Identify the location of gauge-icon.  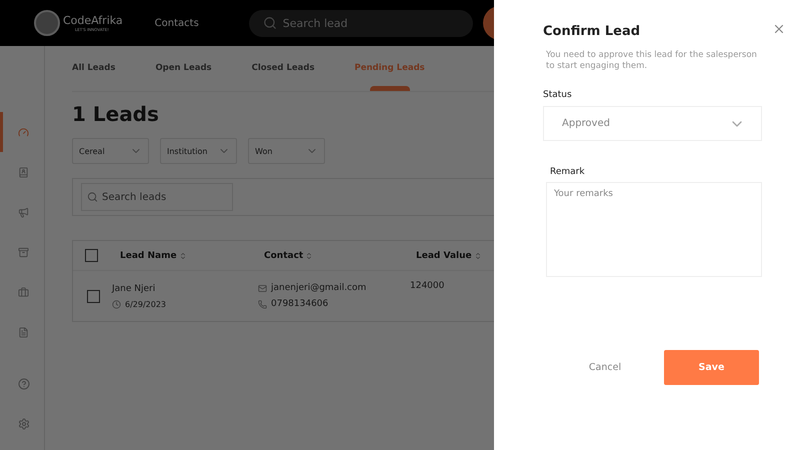
(23, 132).